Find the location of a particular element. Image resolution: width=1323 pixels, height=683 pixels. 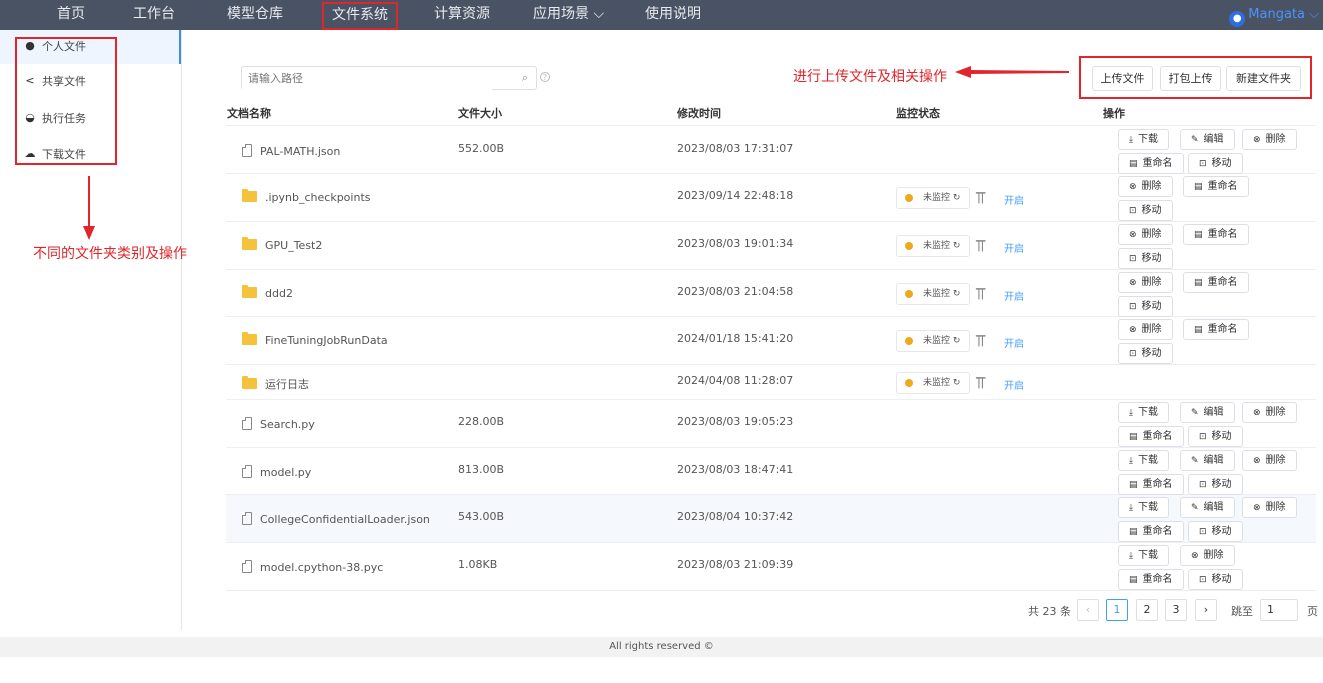

op-label: 编辑 is located at coordinates (1213, 139).